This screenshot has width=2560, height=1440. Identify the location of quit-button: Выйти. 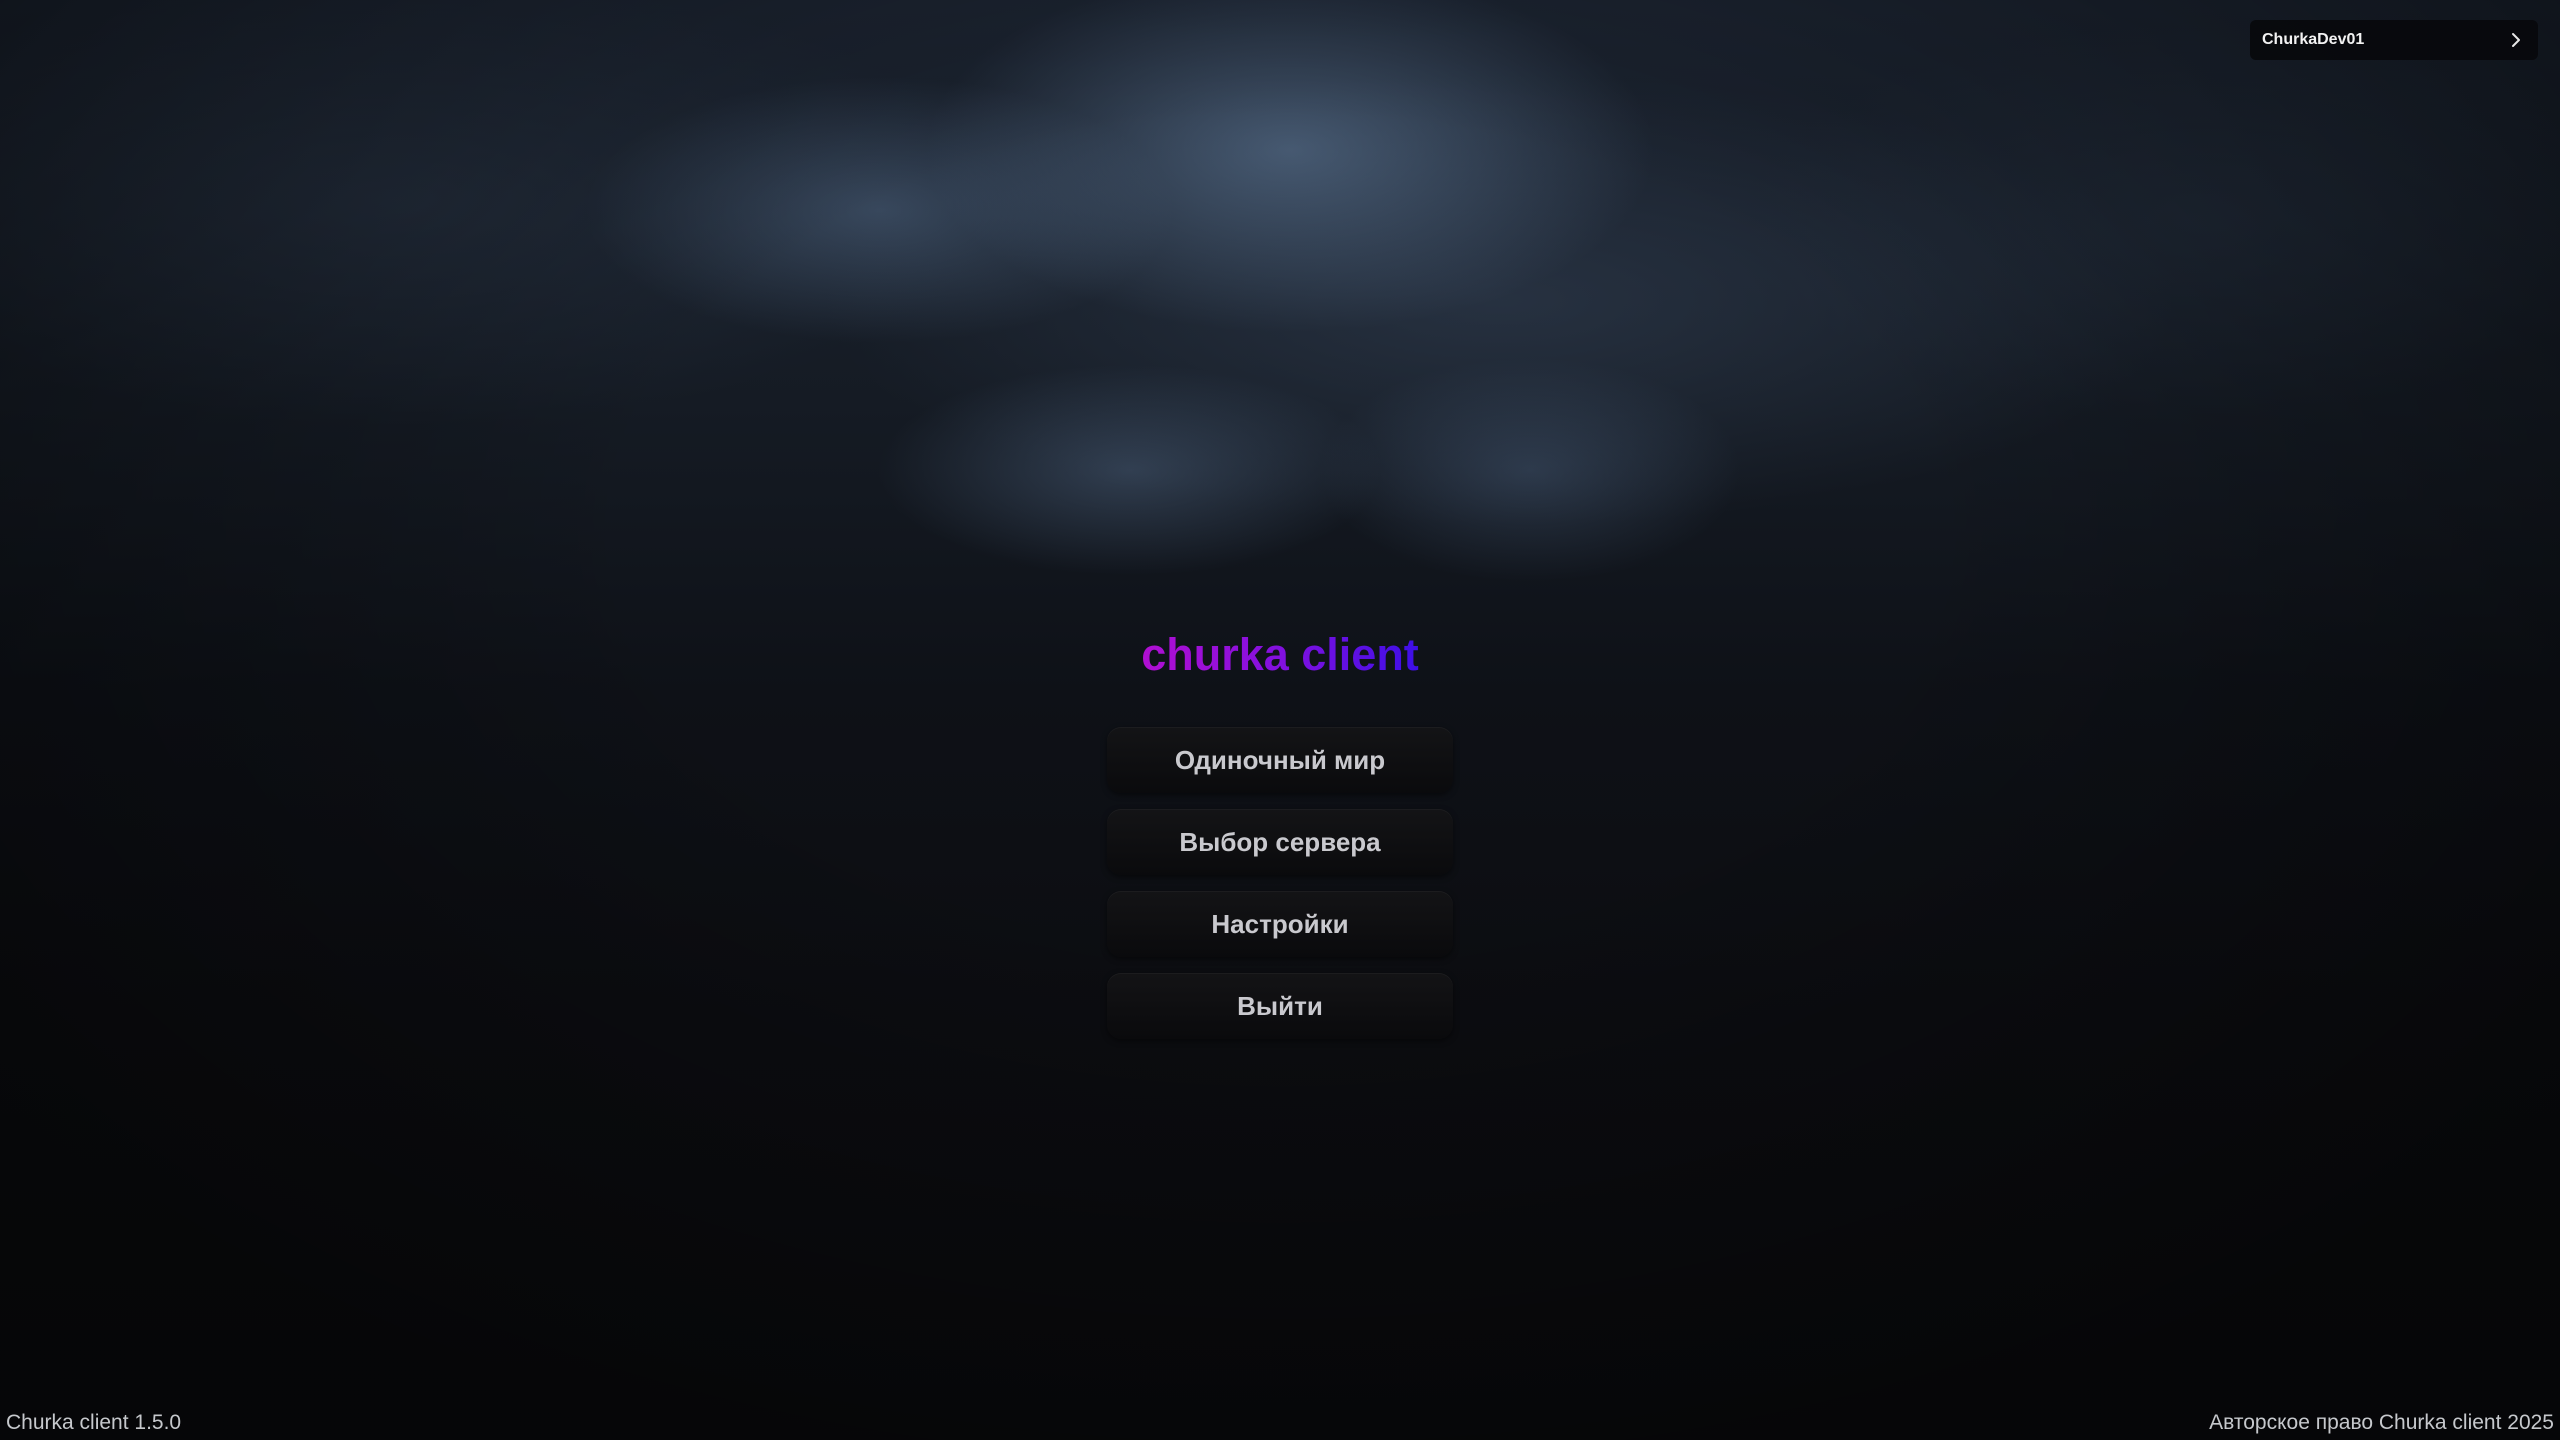
(1280, 1006).